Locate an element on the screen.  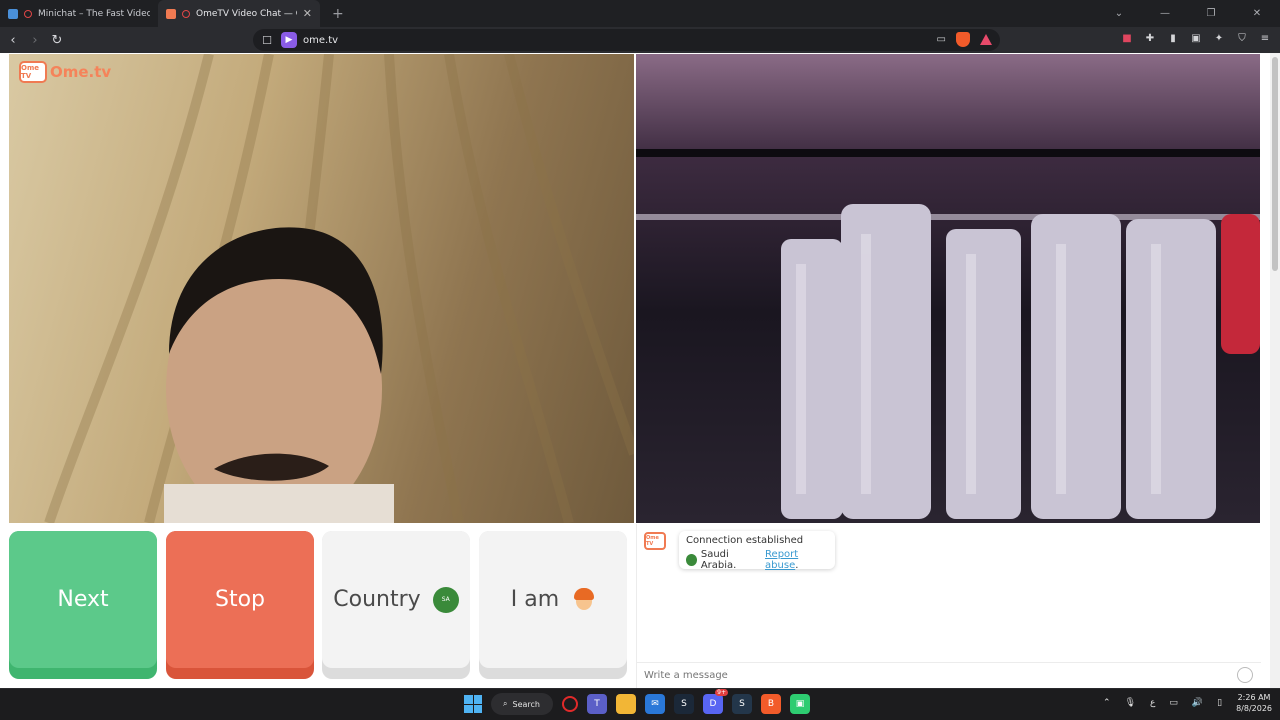
app-icon: ▣ is located at coordinates (800, 704).